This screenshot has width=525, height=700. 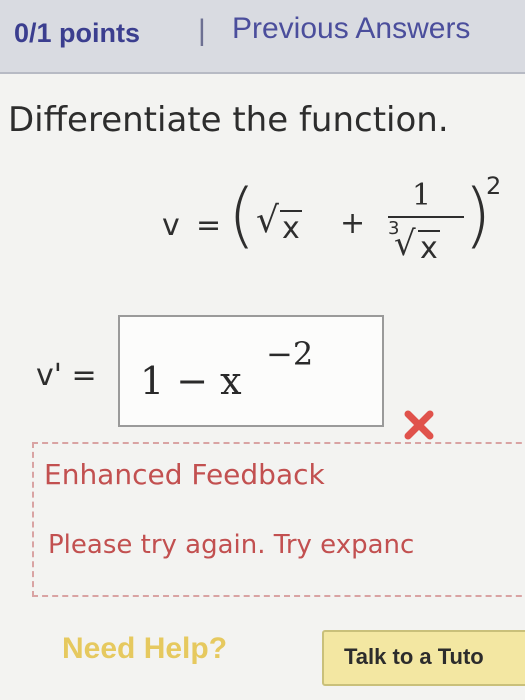 I want to click on answer-input: 1 − x −2, so click(x=251, y=371).